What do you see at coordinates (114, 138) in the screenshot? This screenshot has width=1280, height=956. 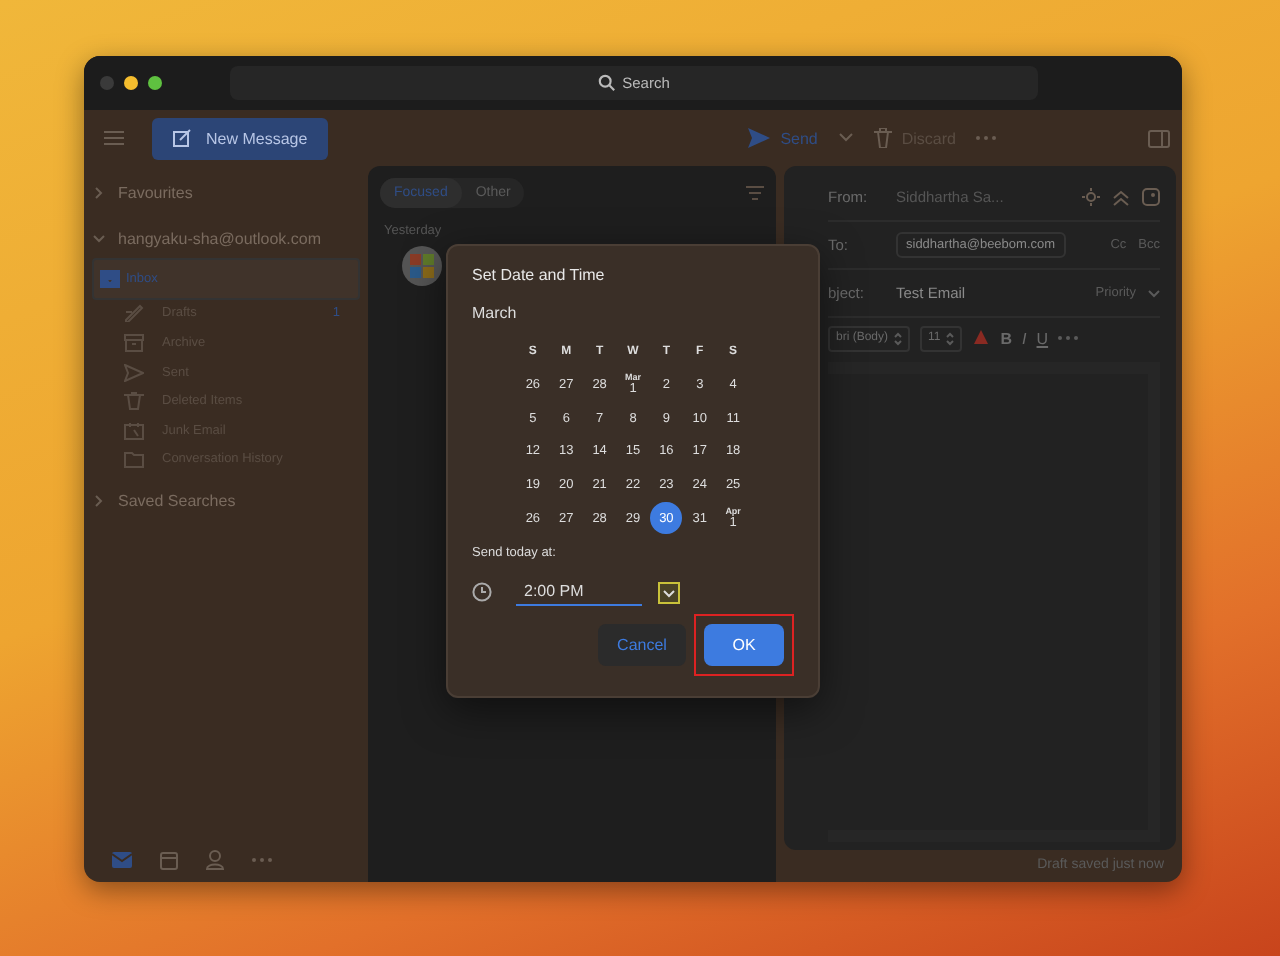 I see `menu-icon` at bounding box center [114, 138].